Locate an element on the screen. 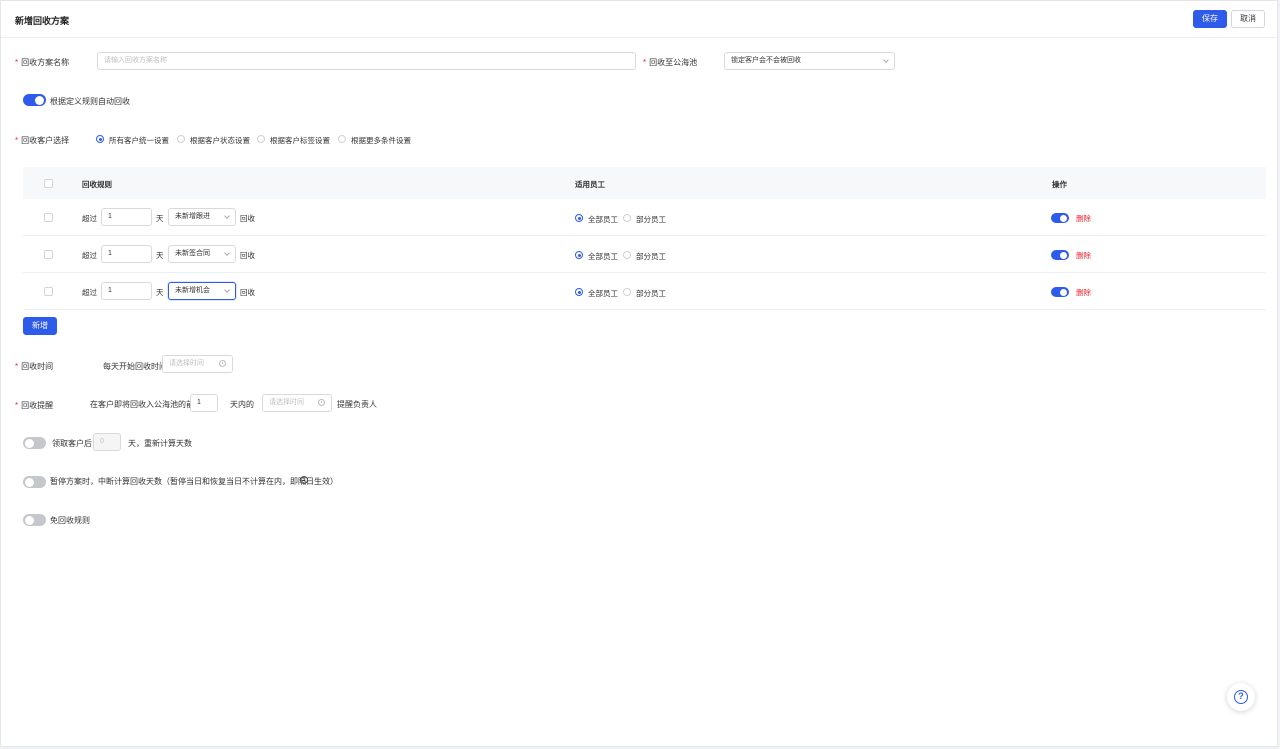 The height and width of the screenshot is (749, 1280). page-title: 新增回收方案 is located at coordinates (42, 21).